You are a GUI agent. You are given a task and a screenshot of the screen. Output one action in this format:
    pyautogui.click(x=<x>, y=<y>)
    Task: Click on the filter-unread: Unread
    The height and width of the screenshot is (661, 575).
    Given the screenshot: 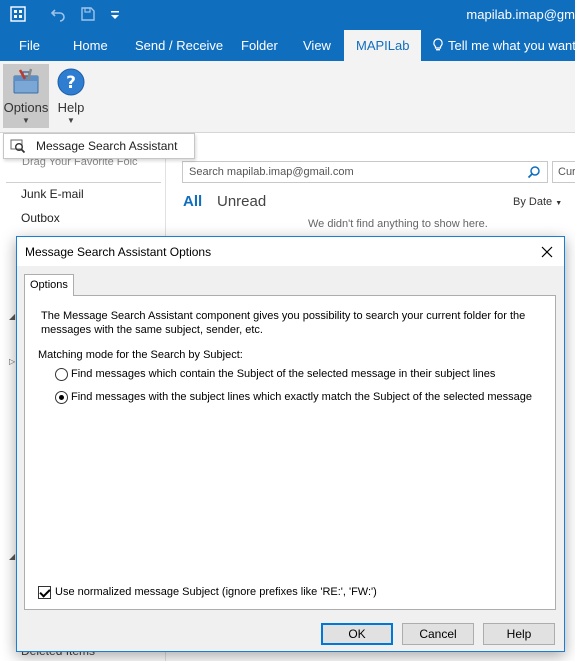 What is the action you would take?
    pyautogui.click(x=241, y=201)
    